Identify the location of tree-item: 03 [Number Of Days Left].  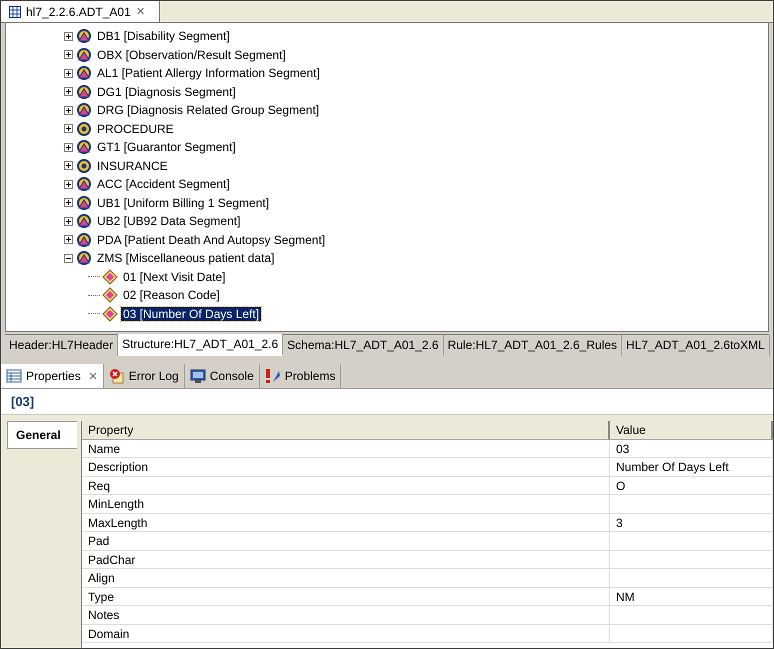
(191, 313).